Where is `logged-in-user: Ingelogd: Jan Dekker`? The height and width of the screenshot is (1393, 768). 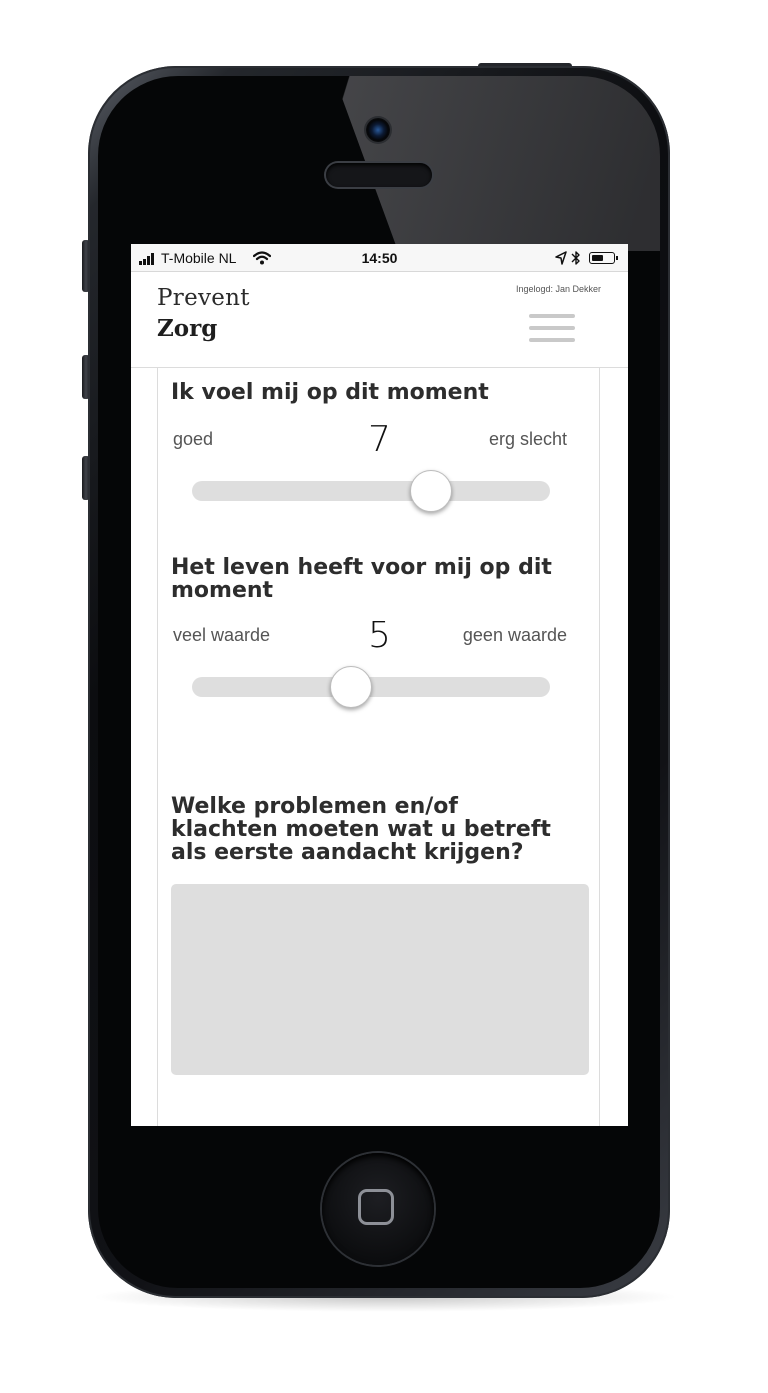
logged-in-user: Ingelogd: Jan Dekker is located at coordinates (558, 289).